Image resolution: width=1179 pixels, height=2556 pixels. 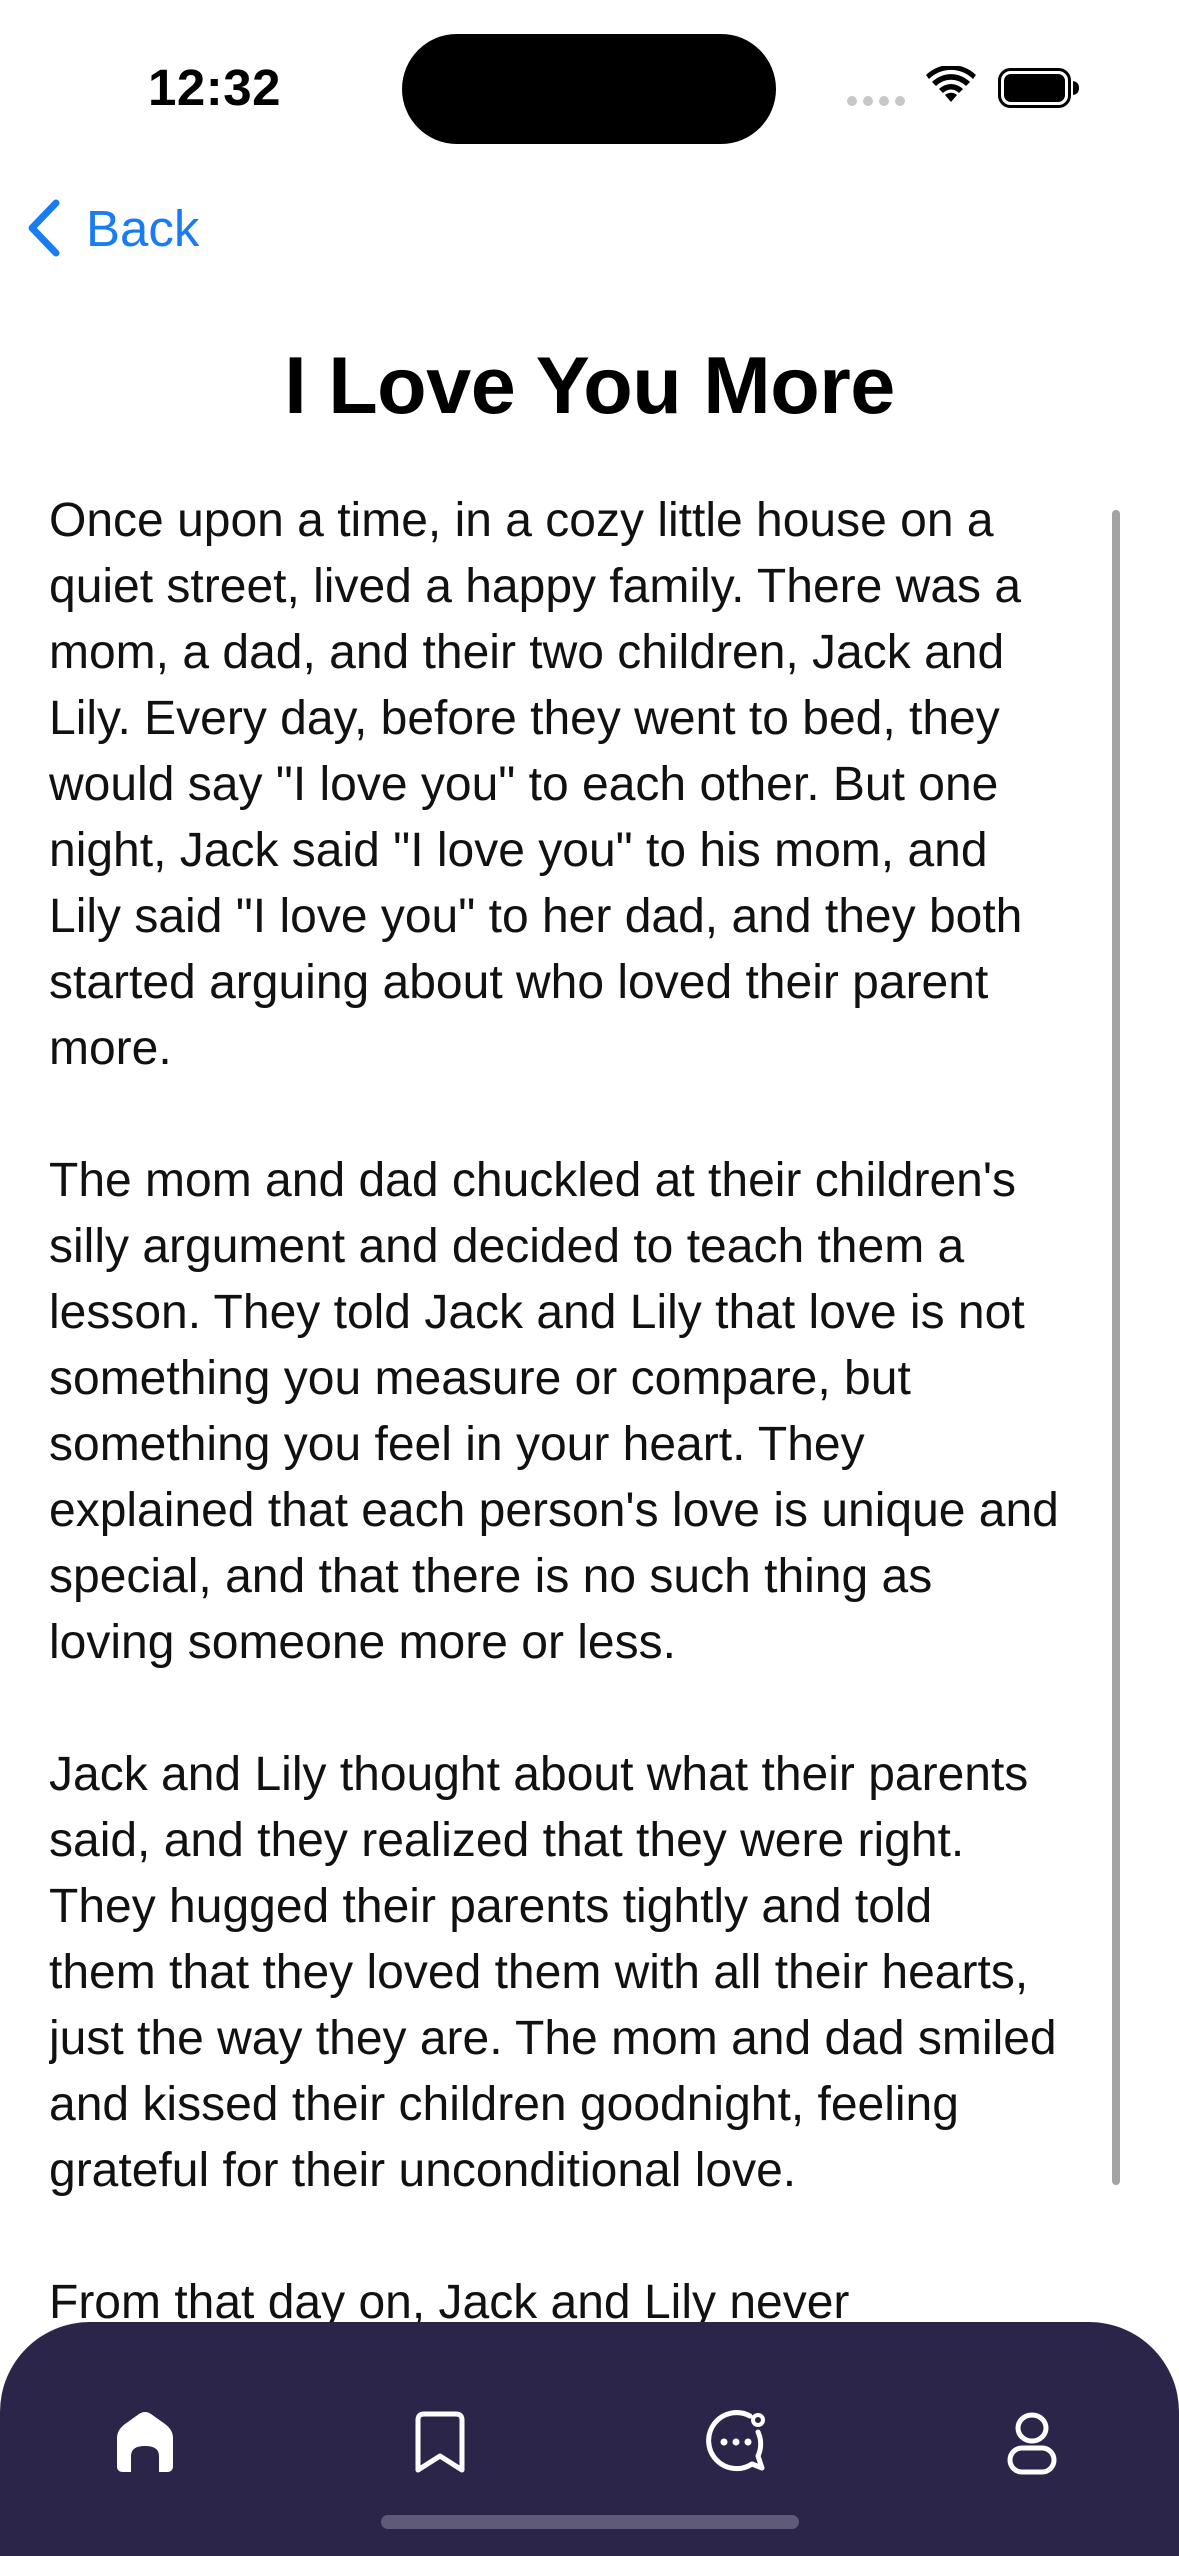 I want to click on battery-icon, so click(x=1038, y=88).